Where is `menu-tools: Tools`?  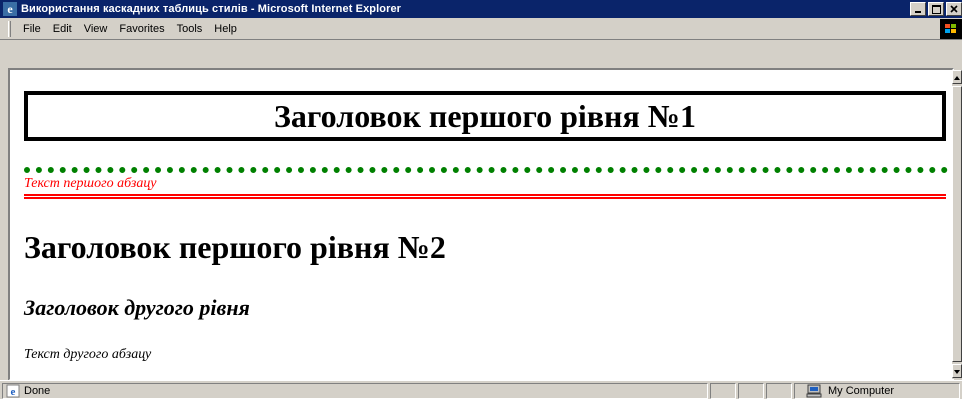 menu-tools: Tools is located at coordinates (190, 29).